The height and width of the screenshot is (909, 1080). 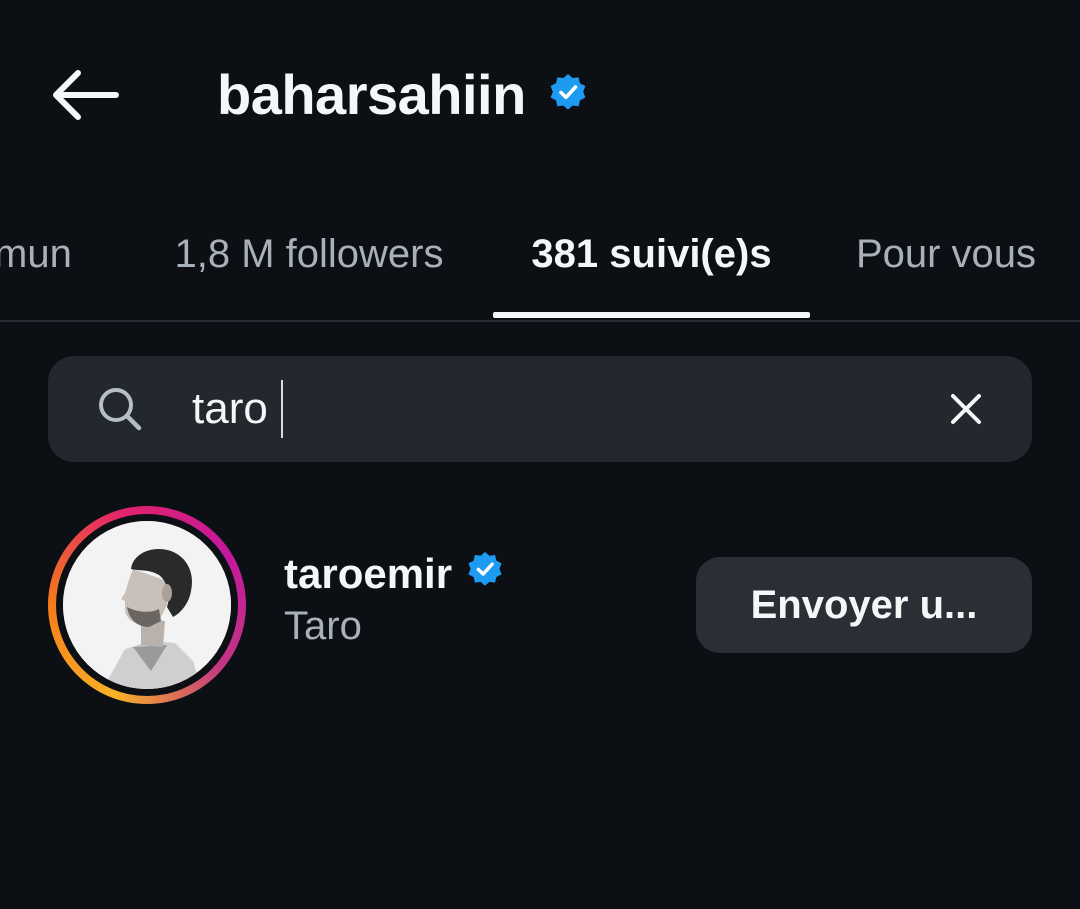 What do you see at coordinates (323, 626) in the screenshot?
I see `result-full-name: Taro` at bounding box center [323, 626].